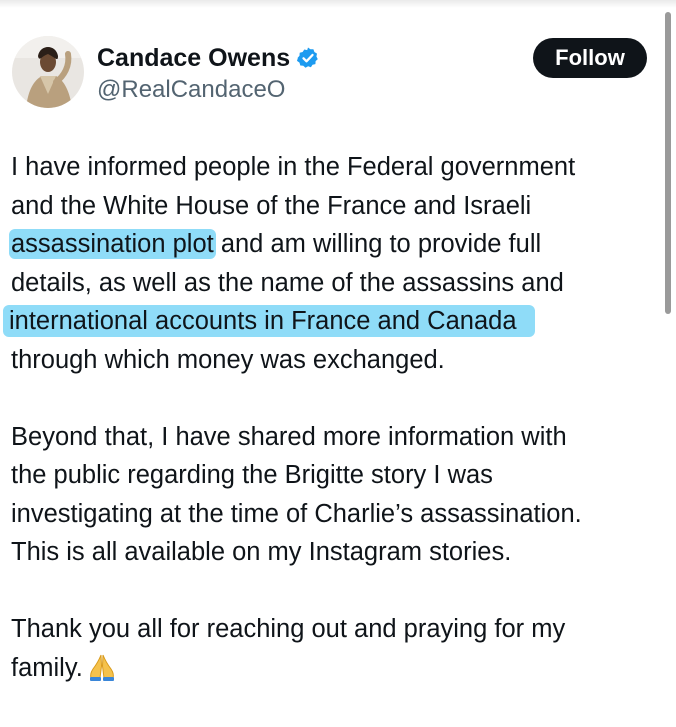  I want to click on tweet-line: family., so click(337, 668).